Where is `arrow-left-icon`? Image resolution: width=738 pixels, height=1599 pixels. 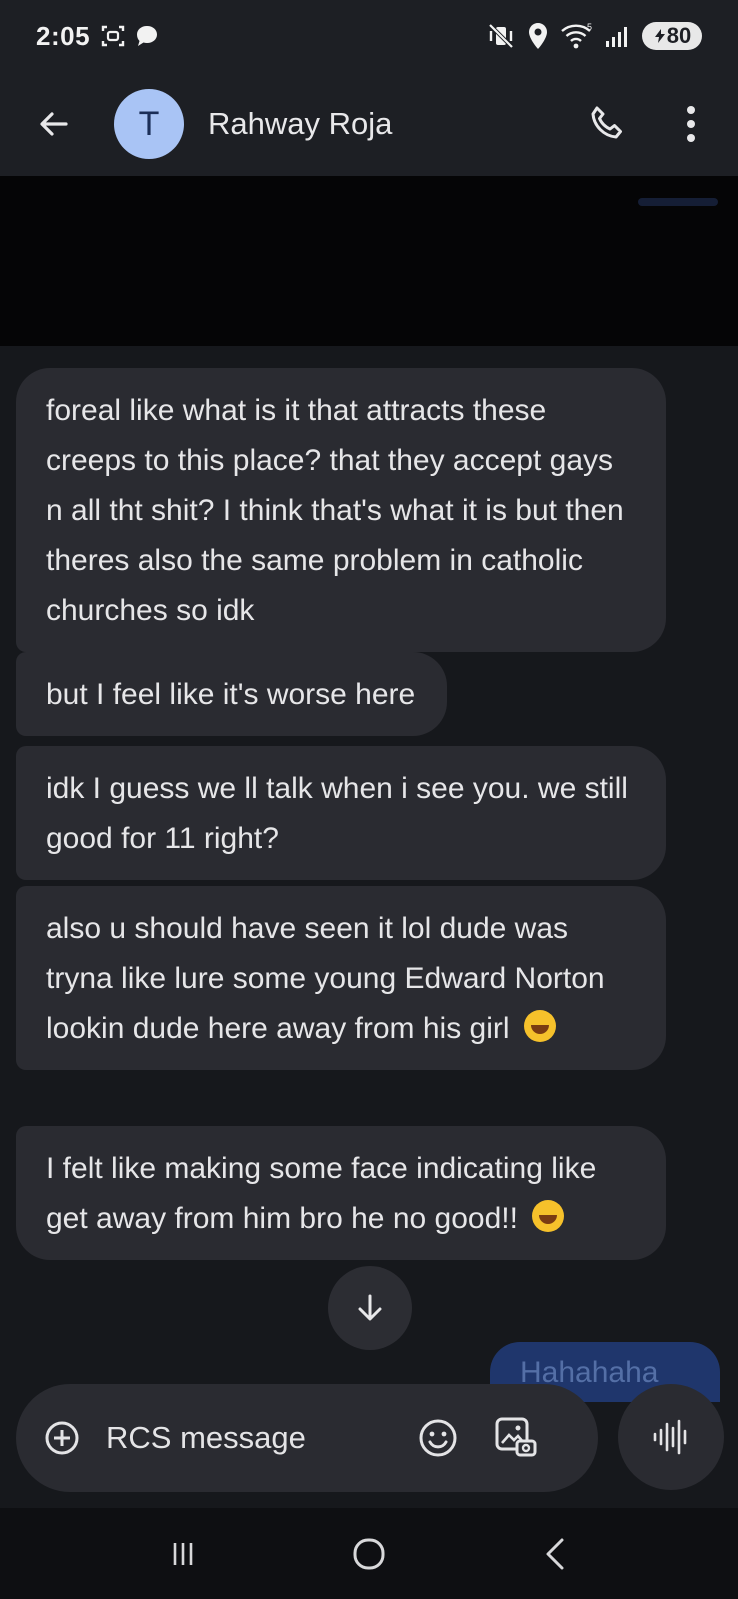
arrow-left-icon is located at coordinates (54, 124).